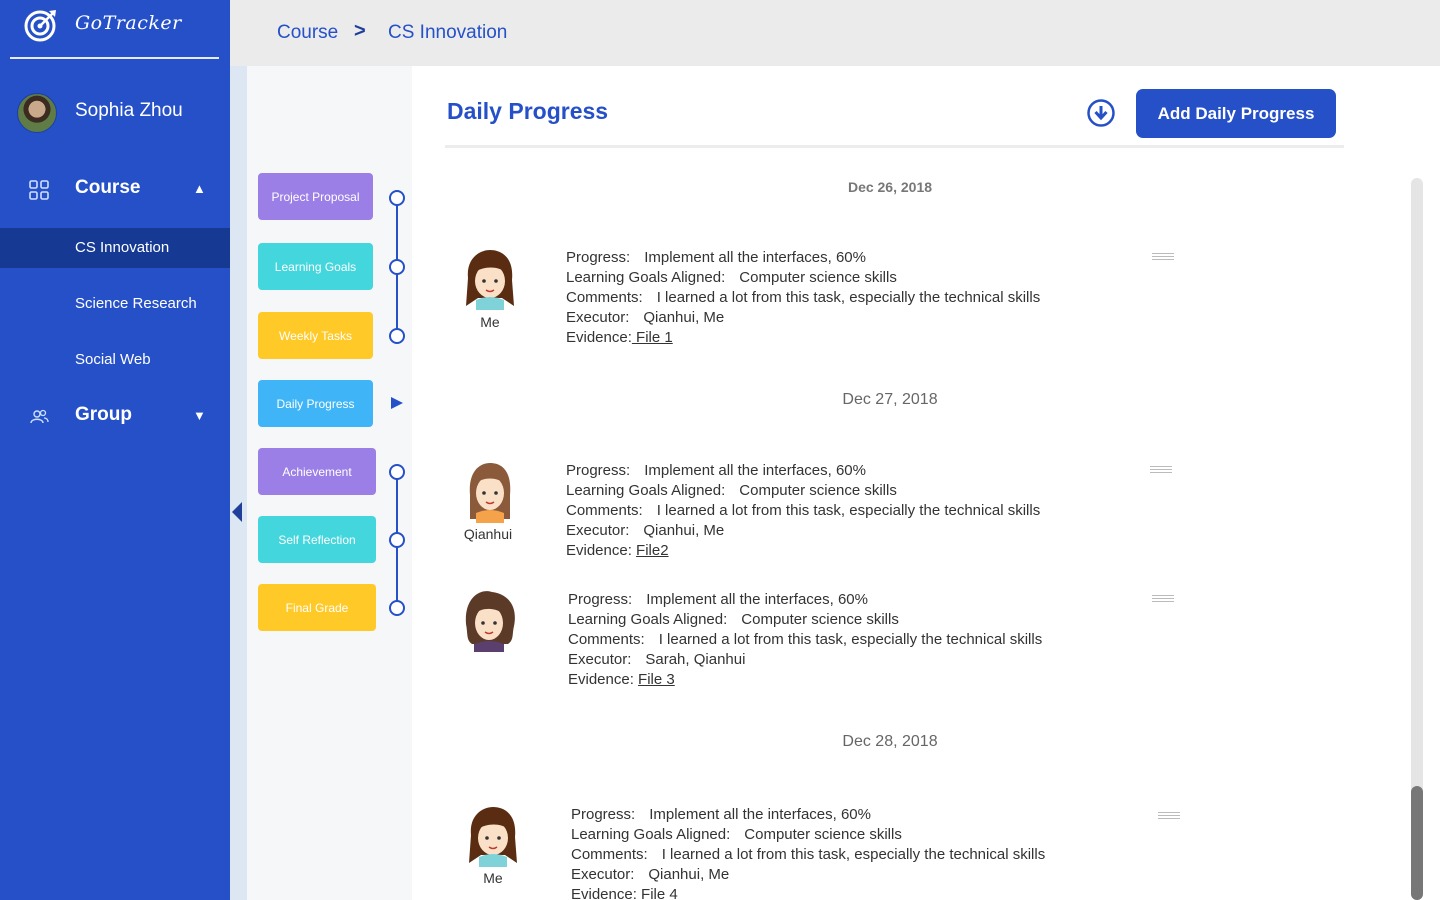 The height and width of the screenshot is (900, 1440). What do you see at coordinates (317, 471) in the screenshot?
I see `stage-achievement: Achievement` at bounding box center [317, 471].